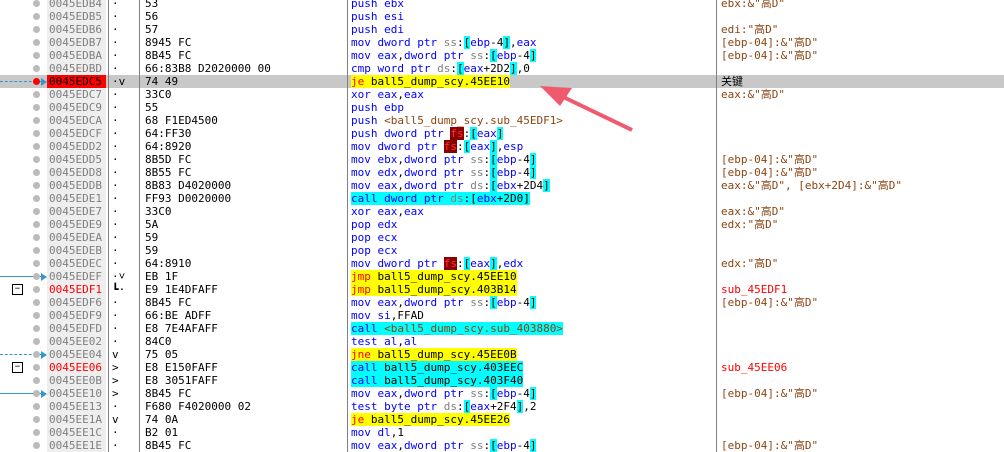 This screenshot has height=452, width=1004. What do you see at coordinates (593, 111) in the screenshot?
I see `annotation-arrow-shaft` at bounding box center [593, 111].